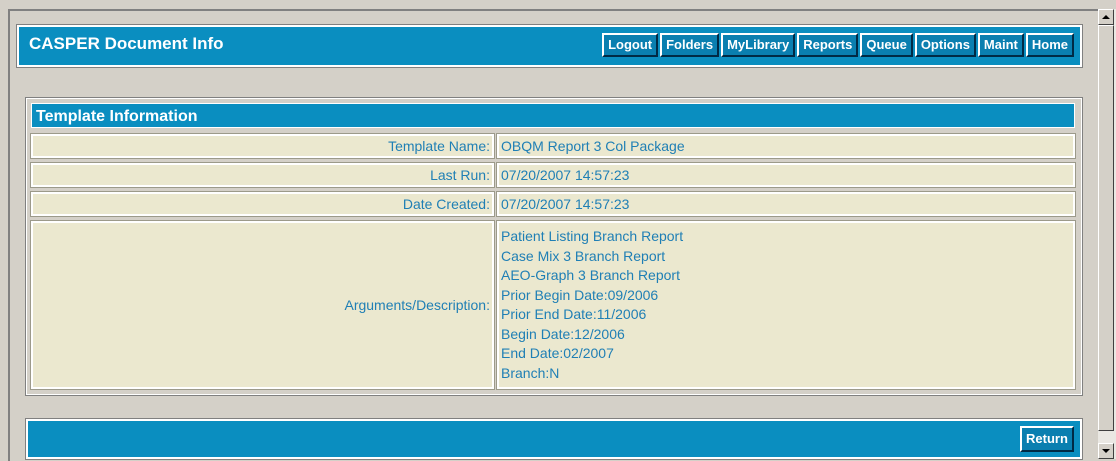 Image resolution: width=1116 pixels, height=461 pixels. Describe the element at coordinates (1049, 45) in the screenshot. I see `home-button: Home` at that location.